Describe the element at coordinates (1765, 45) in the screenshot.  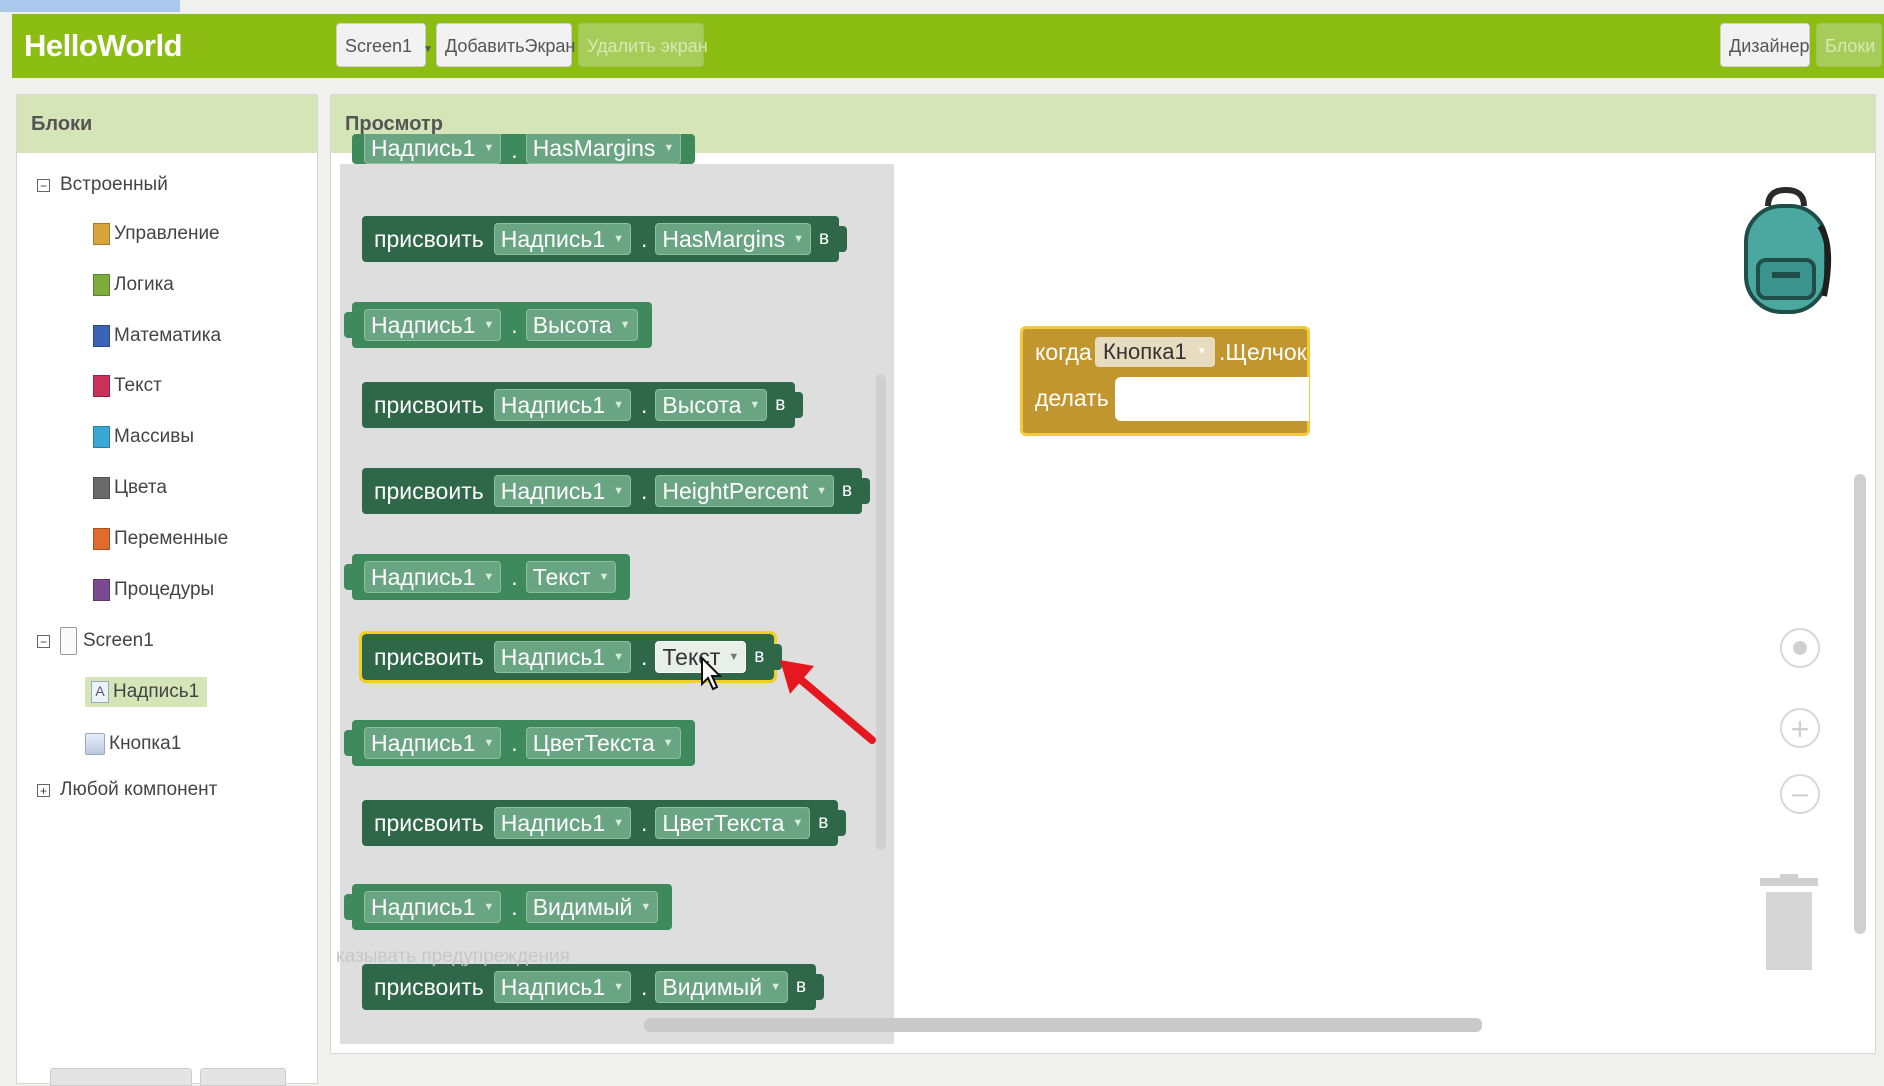
I see `designer-button: Дизайнер` at that location.